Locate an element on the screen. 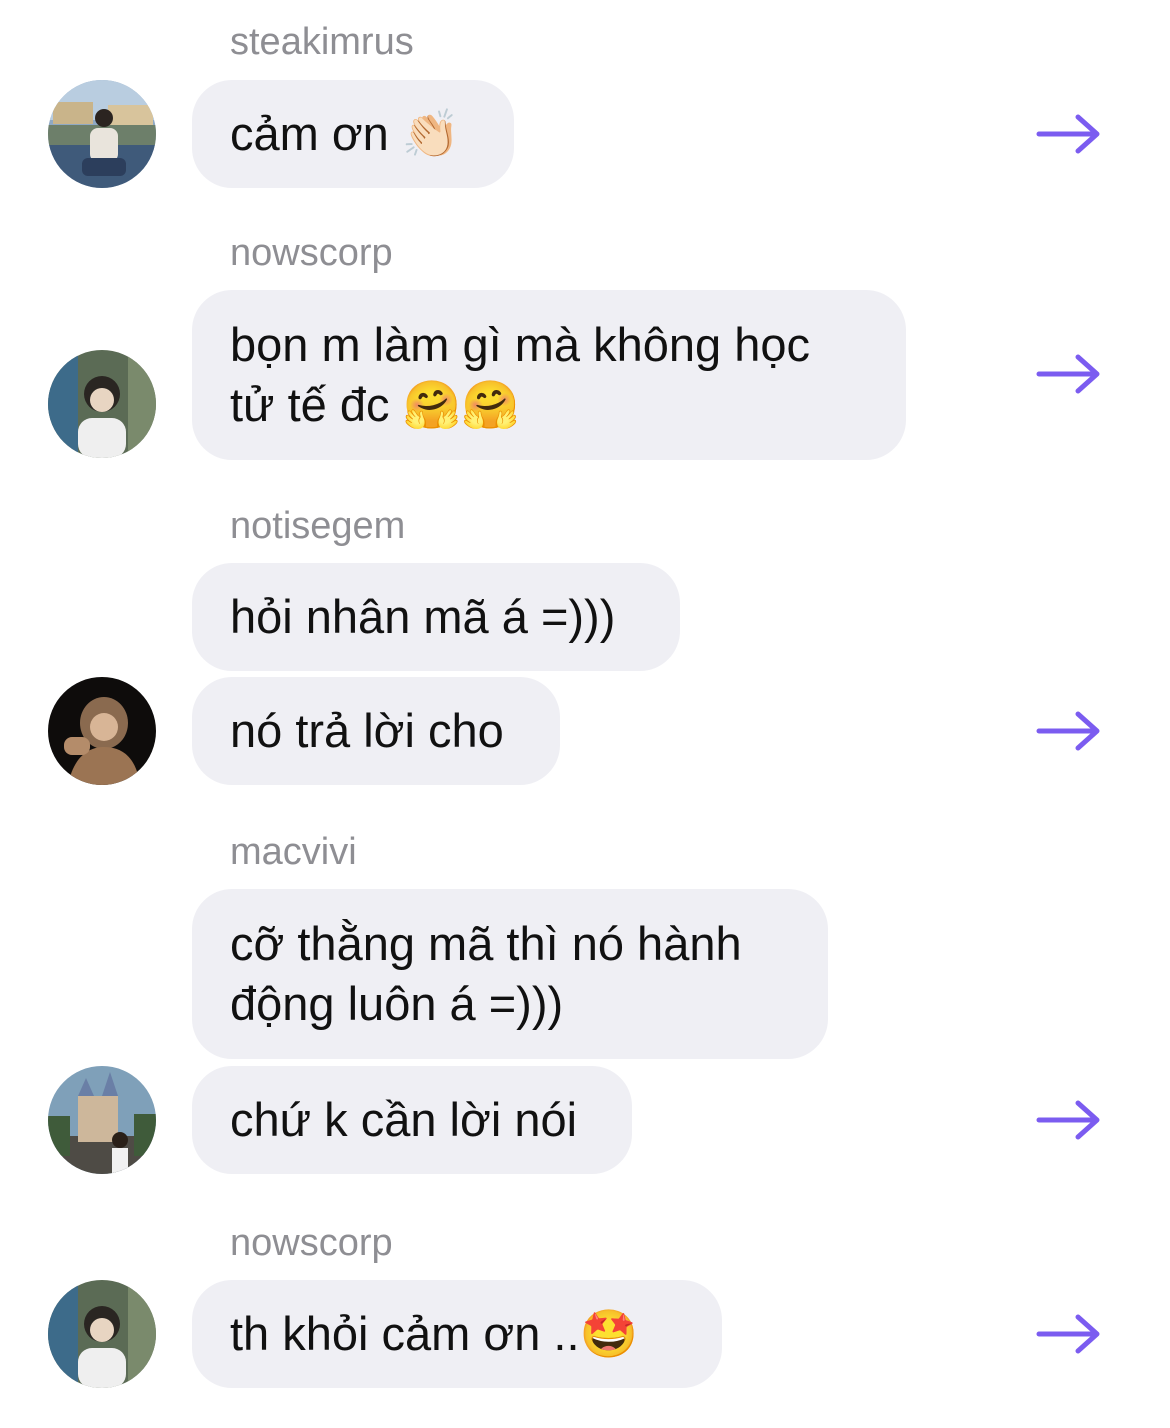  message-bubble: chứ k cần lời nói is located at coordinates (412, 1120).